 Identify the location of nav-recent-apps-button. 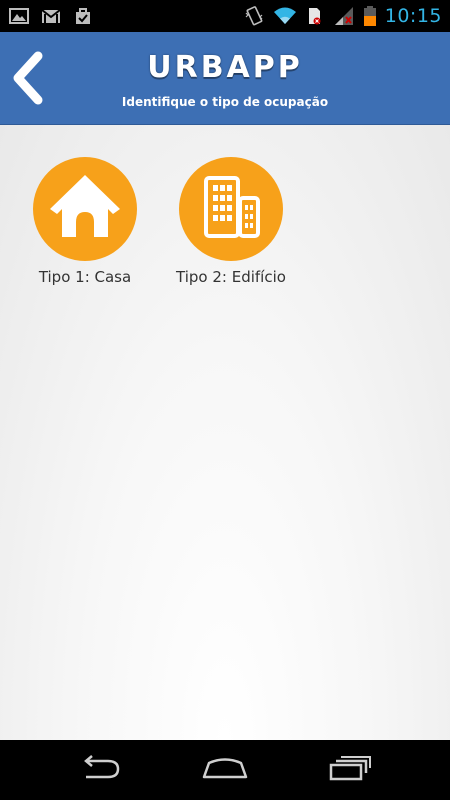
(350, 770).